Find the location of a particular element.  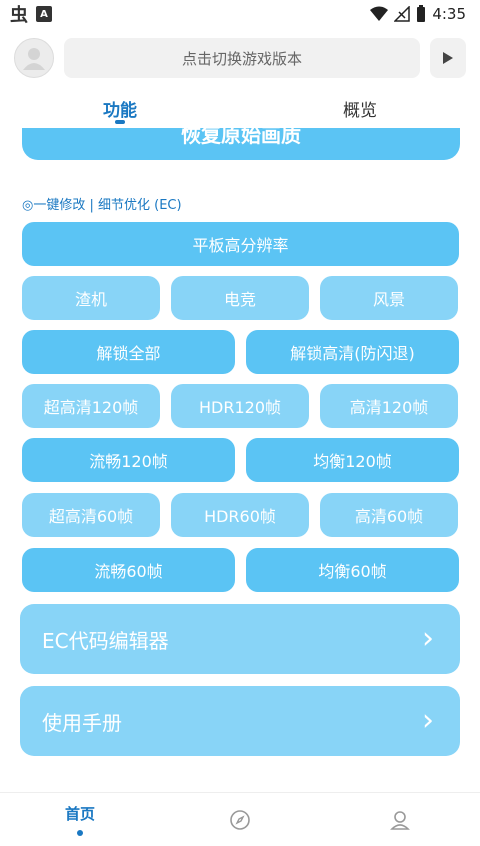

uhd-60-button: 超高清60帧 is located at coordinates (91, 515).